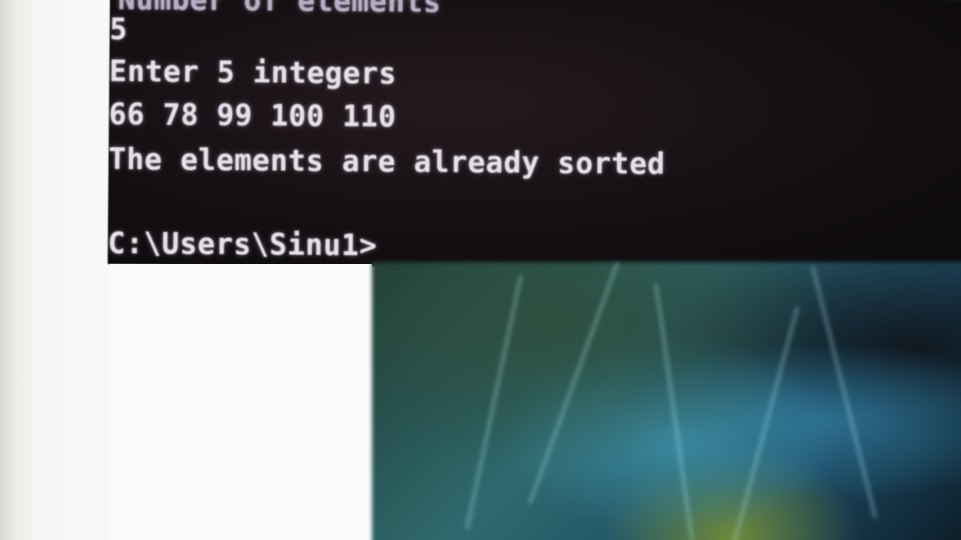 This screenshot has height=540, width=961. Describe the element at coordinates (279, 9) in the screenshot. I see `console-line-prompt-count: Number of elements` at that location.